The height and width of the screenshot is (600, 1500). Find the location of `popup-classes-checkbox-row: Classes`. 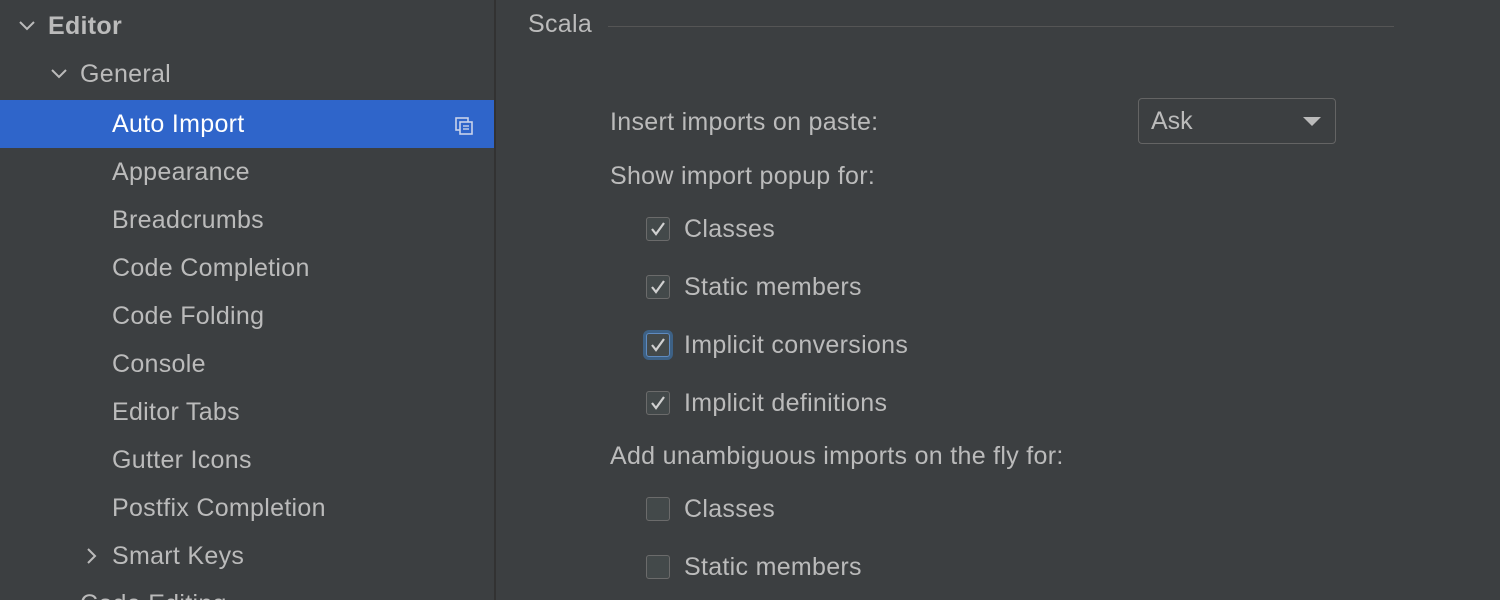

popup-classes-checkbox-row: Classes is located at coordinates (710, 229).